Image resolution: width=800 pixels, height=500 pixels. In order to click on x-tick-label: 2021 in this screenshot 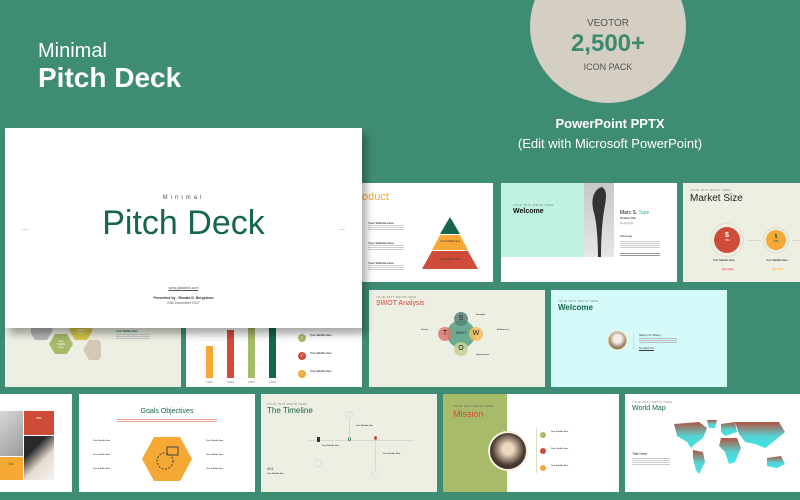, I will do `click(209, 382)`.